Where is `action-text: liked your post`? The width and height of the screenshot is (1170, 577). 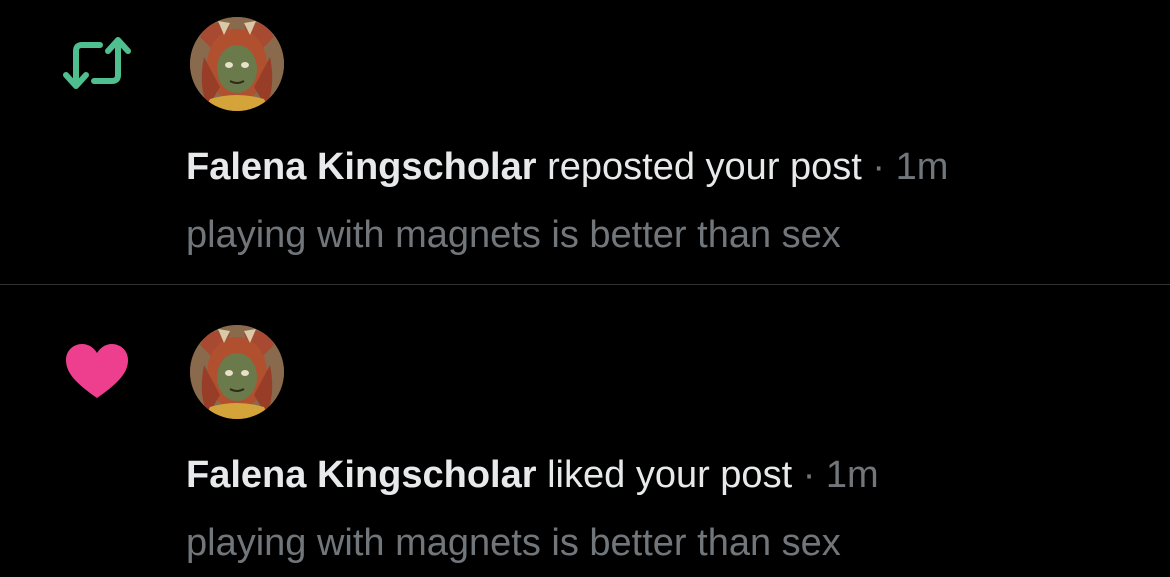 action-text: liked your post is located at coordinates (670, 475).